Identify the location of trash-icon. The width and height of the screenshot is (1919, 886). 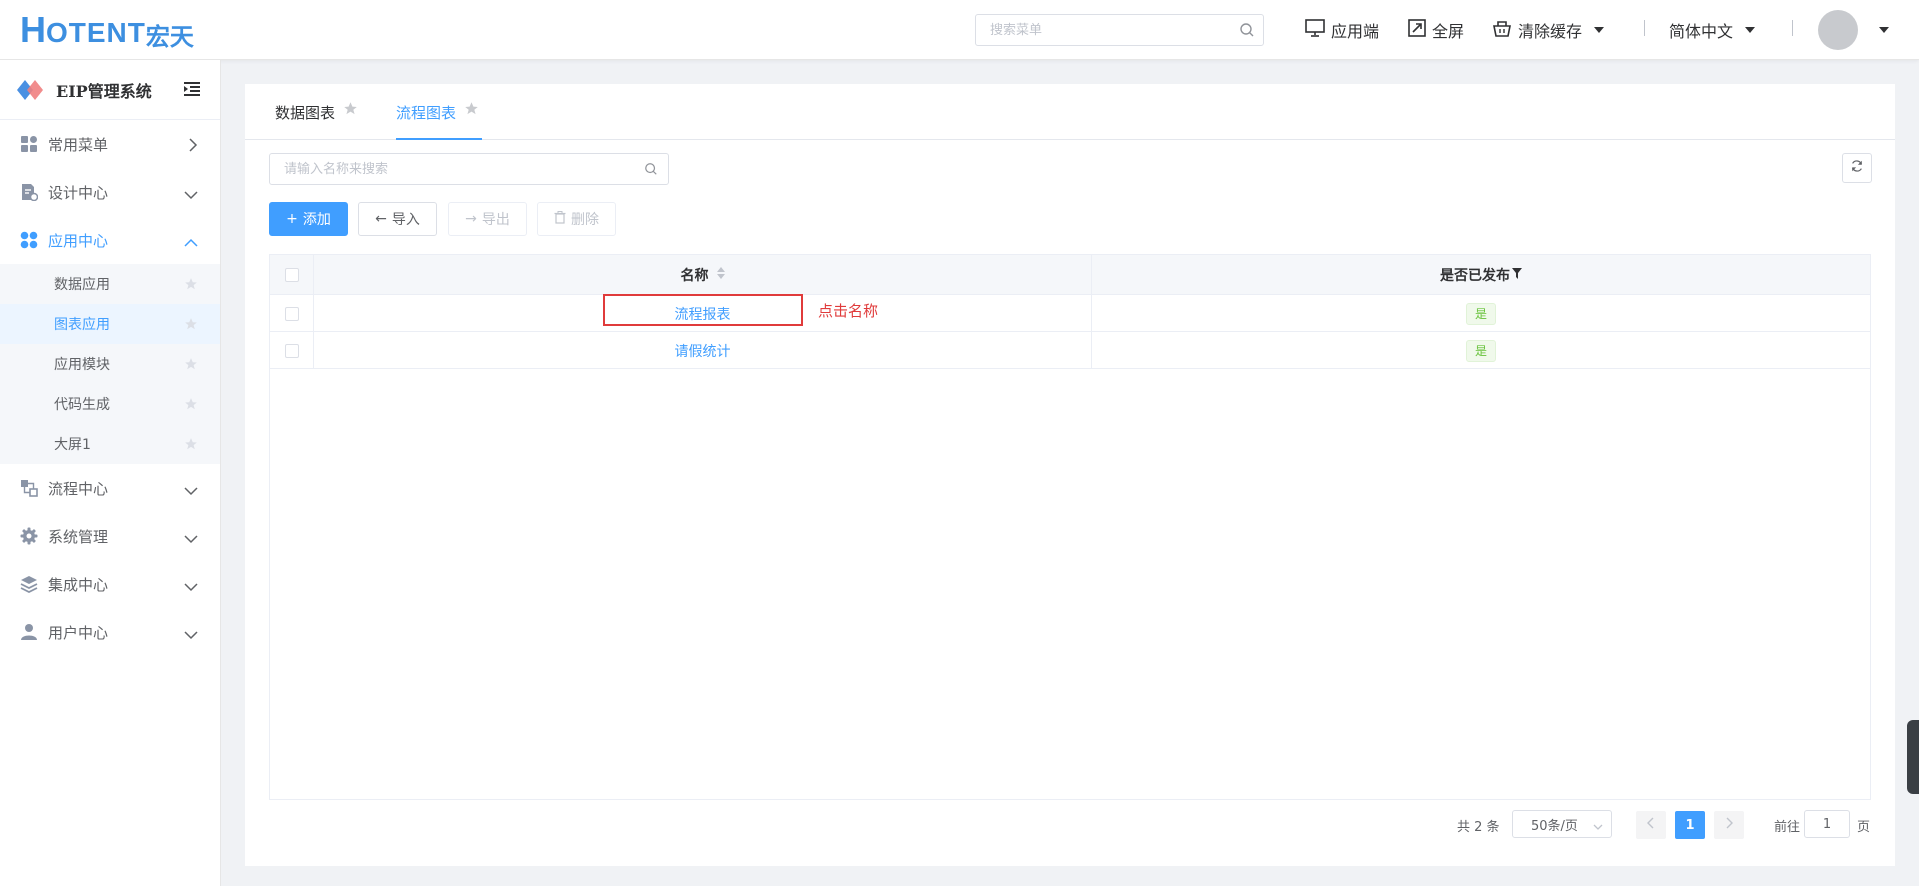
(560, 219).